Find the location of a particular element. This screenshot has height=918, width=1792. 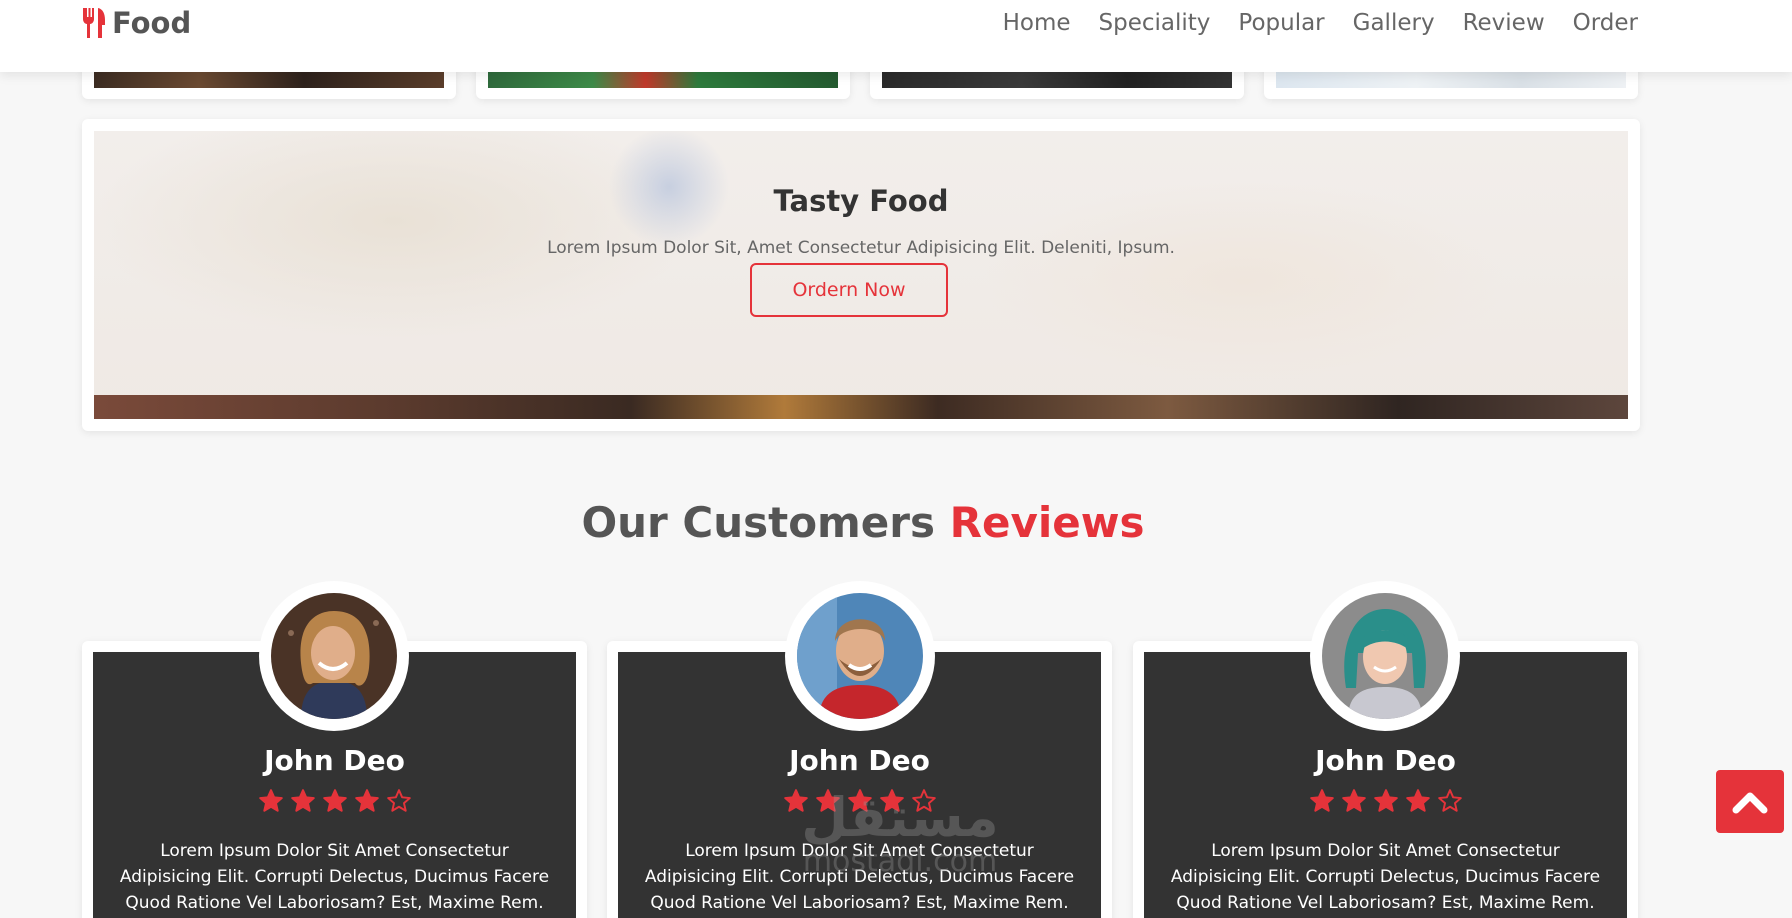

banner-image-strip is located at coordinates (861, 407).